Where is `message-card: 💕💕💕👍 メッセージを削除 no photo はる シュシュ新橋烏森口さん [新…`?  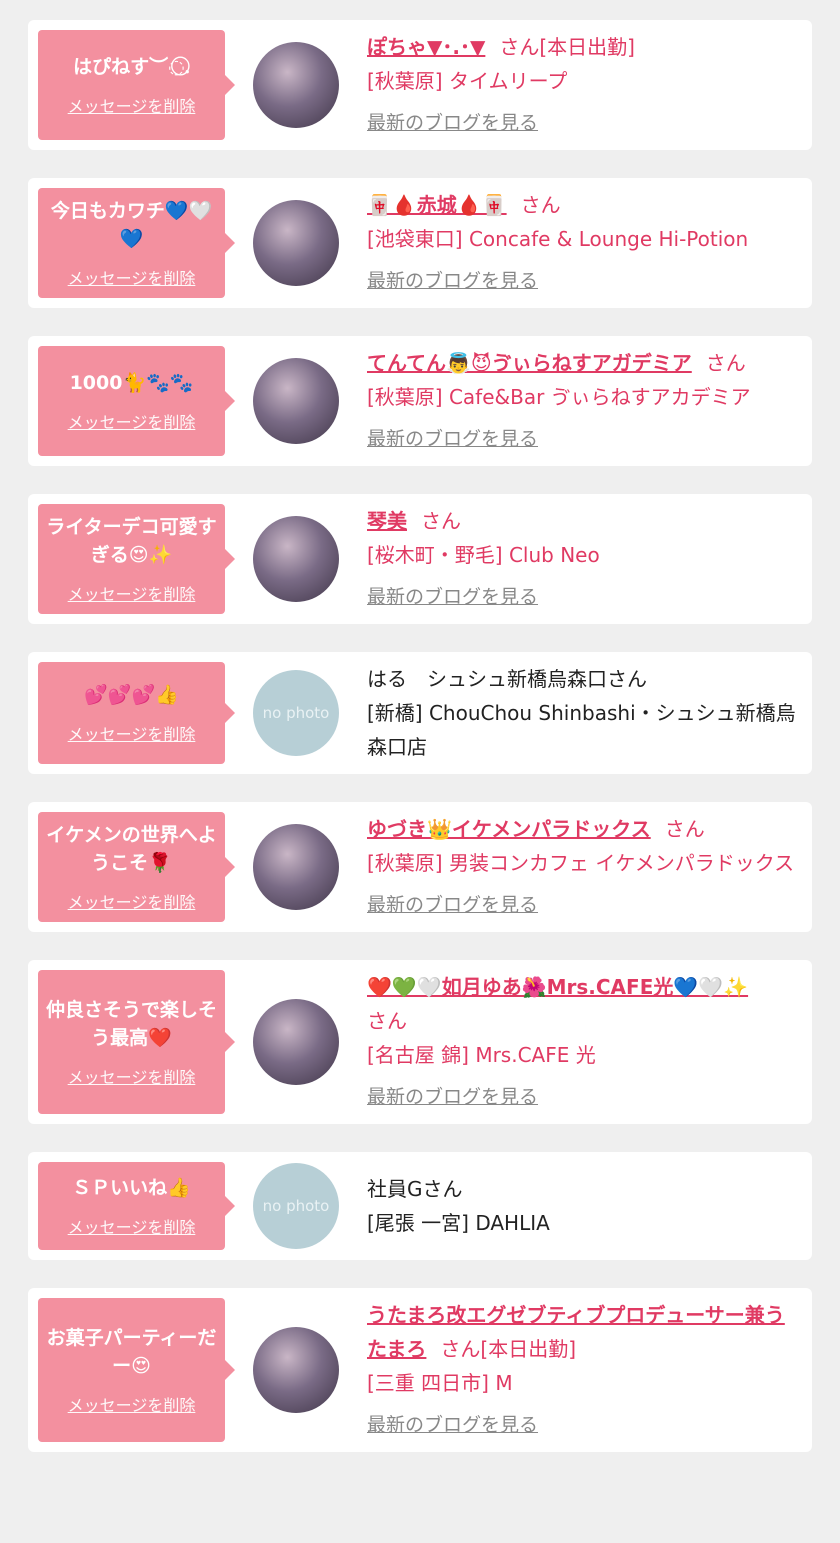 message-card: 💕💕💕👍 メッセージを削除 no photo はる シュシュ新橋烏森口さん [新… is located at coordinates (420, 713).